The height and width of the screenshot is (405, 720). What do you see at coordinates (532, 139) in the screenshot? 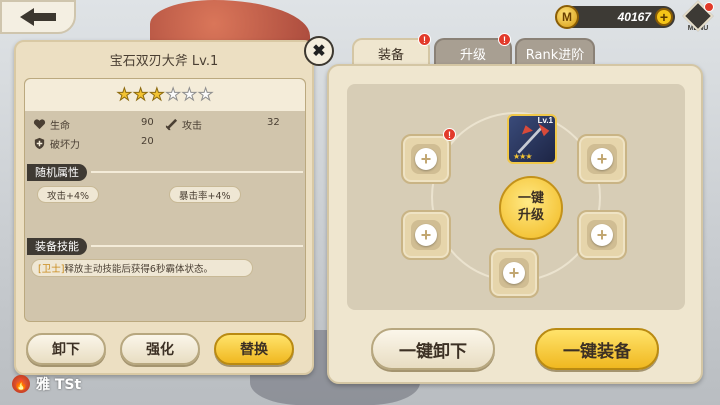
I see `weapon-slot: Lv.1 ★★★` at bounding box center [532, 139].